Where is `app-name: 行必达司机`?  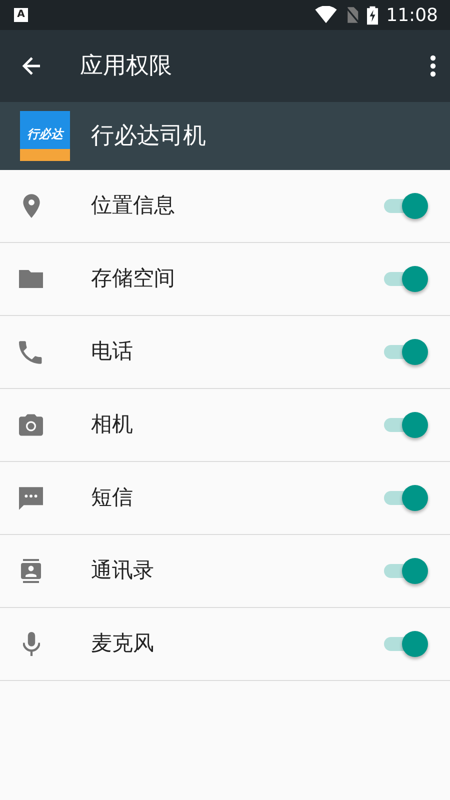
app-name: 行必达司机 is located at coordinates (148, 136).